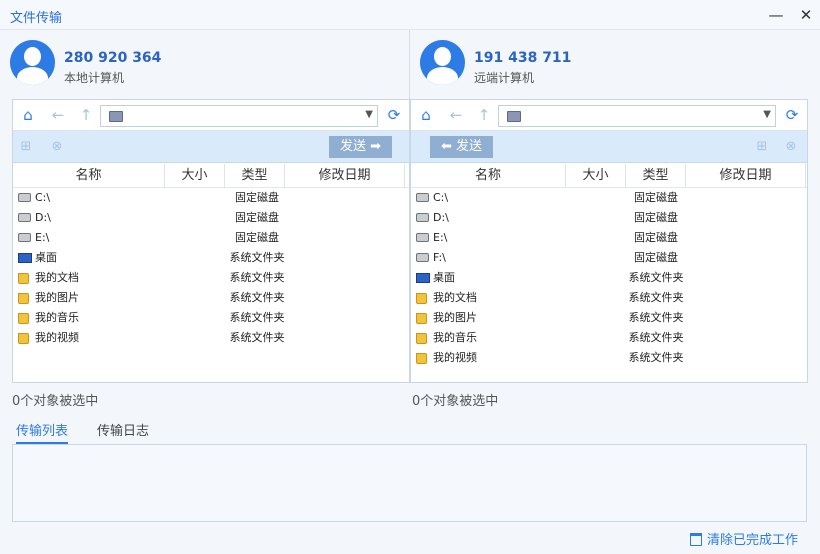  I want to click on minimize-icon: —, so click(776, 15).